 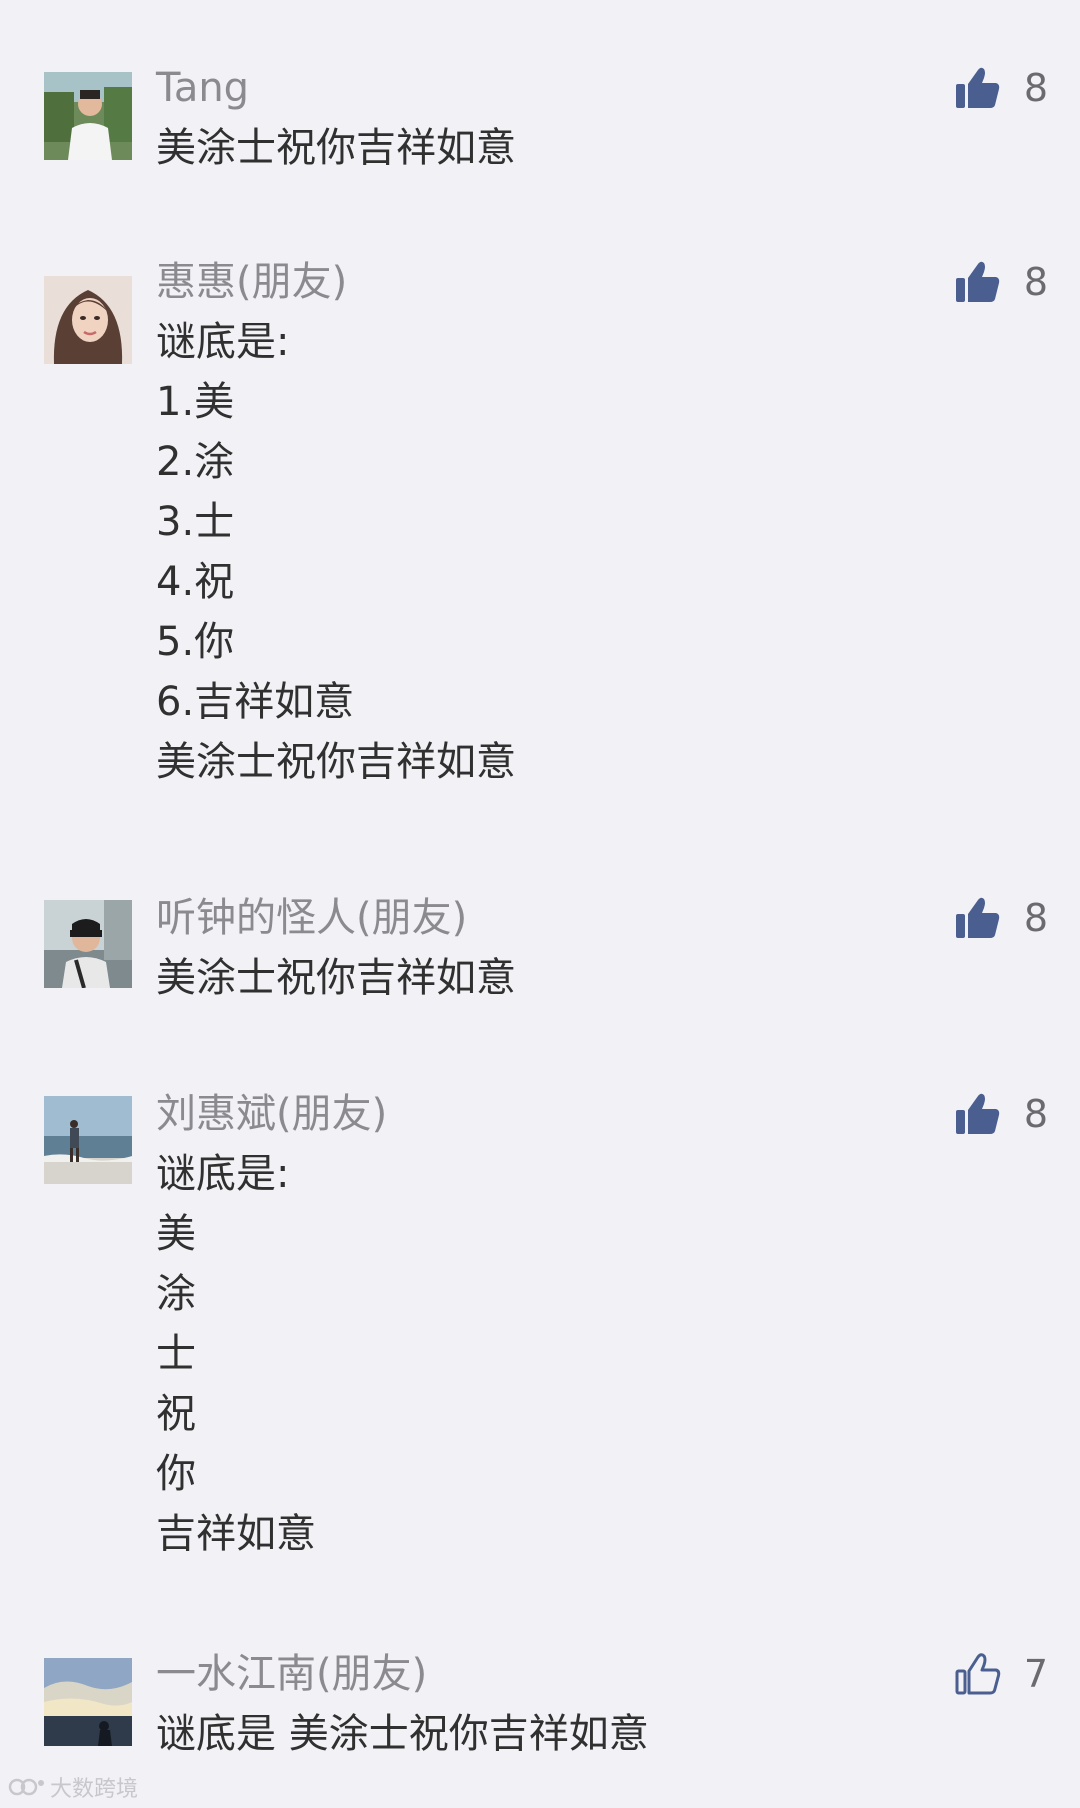 I want to click on like-button: 7, so click(x=1001, y=1674).